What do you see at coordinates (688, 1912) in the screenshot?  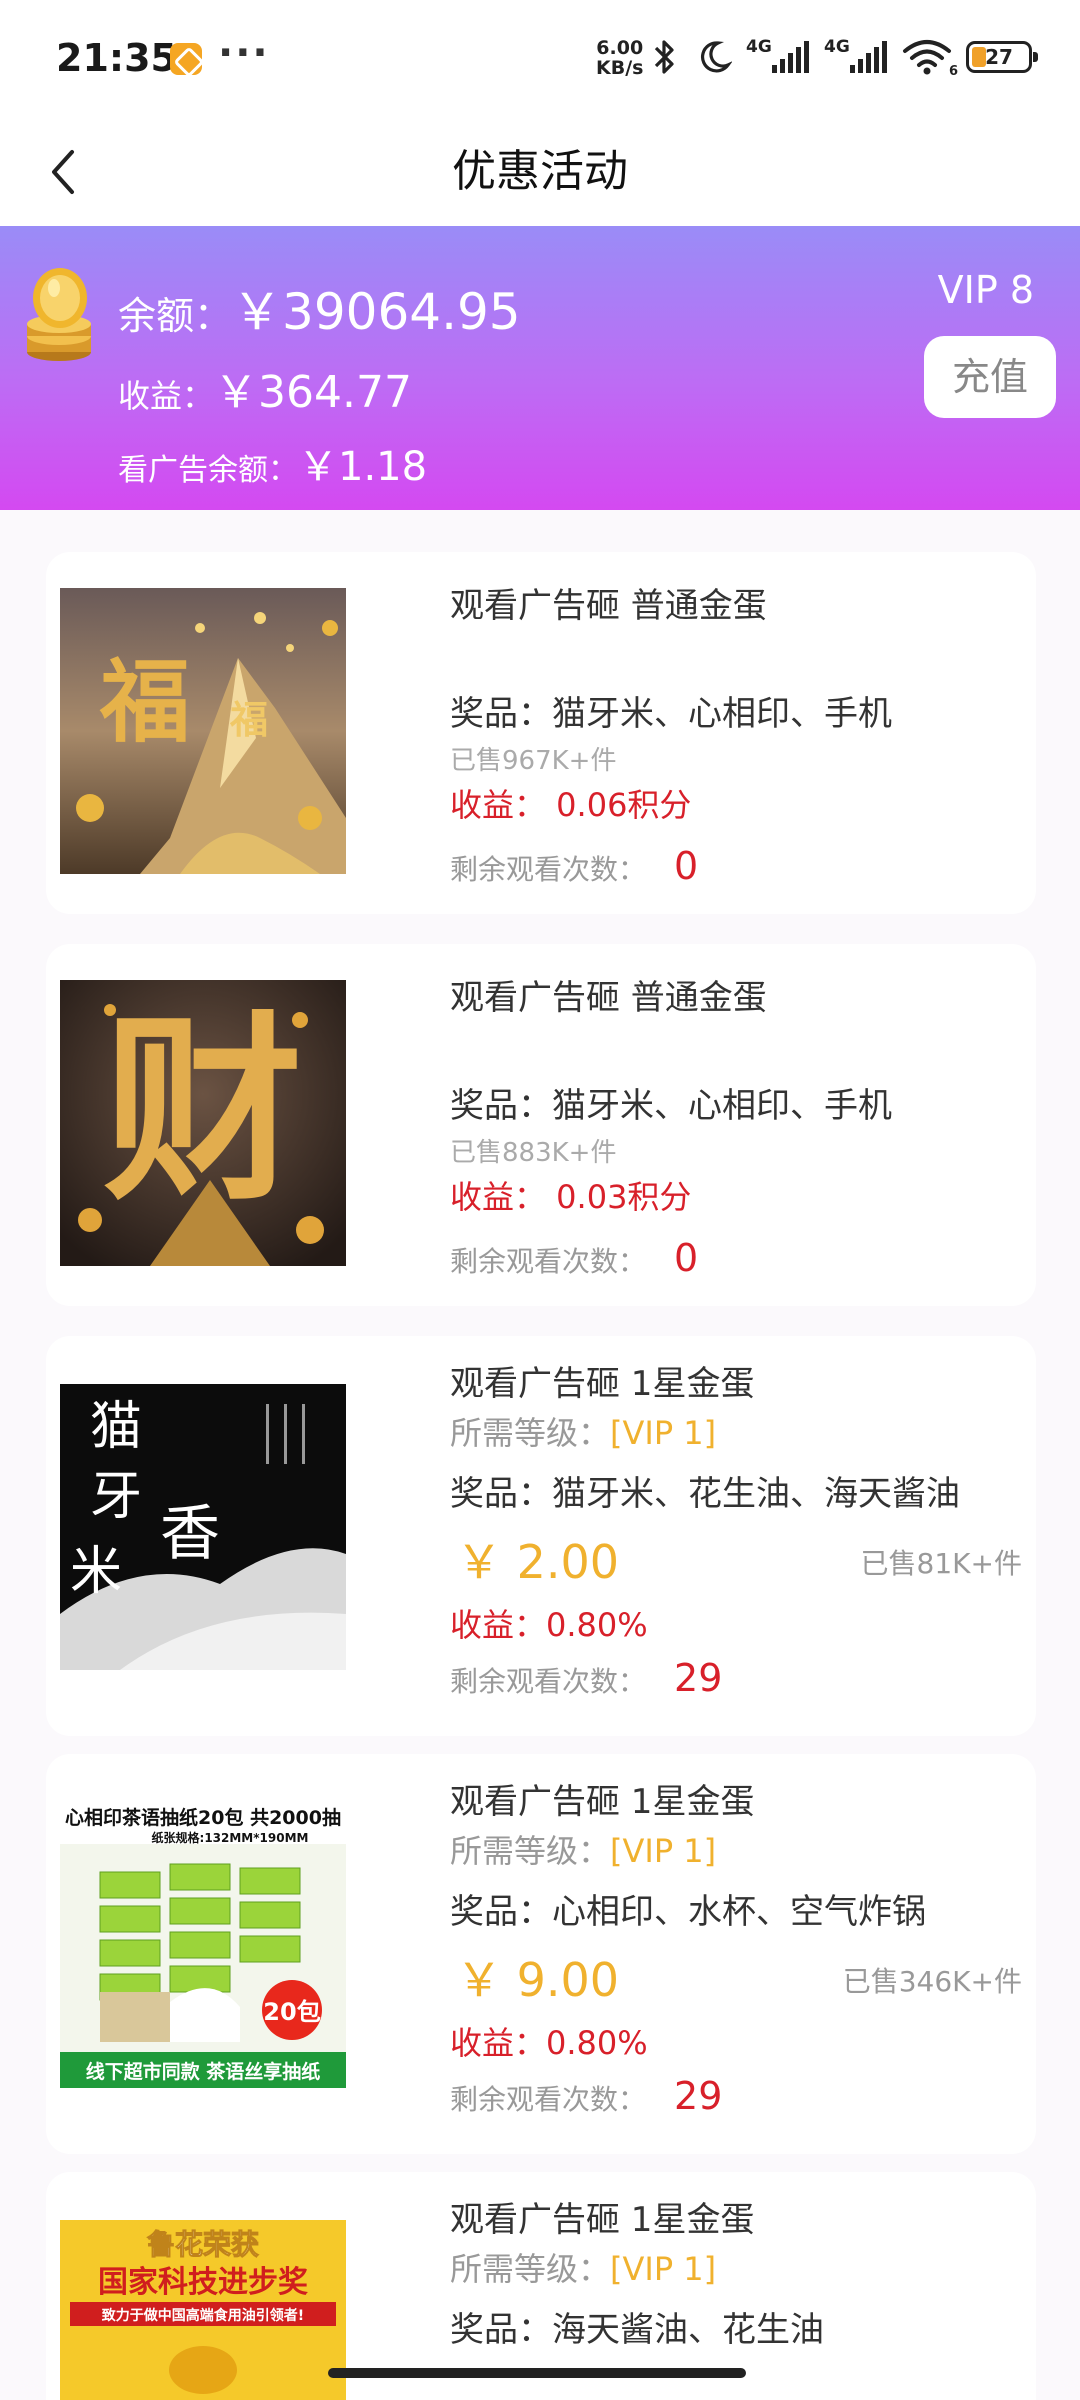 I see `product-prize: 奖品：心相印、水杯、空气炸锅` at bounding box center [688, 1912].